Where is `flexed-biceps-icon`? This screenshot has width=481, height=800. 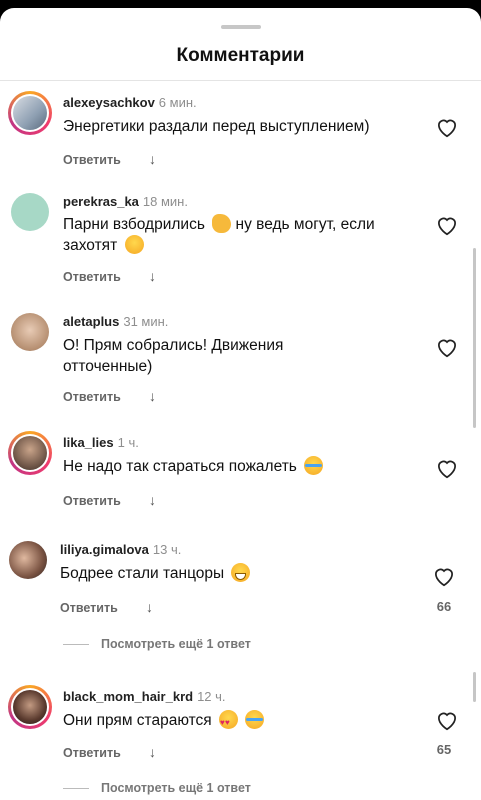 flexed-biceps-icon is located at coordinates (222, 223).